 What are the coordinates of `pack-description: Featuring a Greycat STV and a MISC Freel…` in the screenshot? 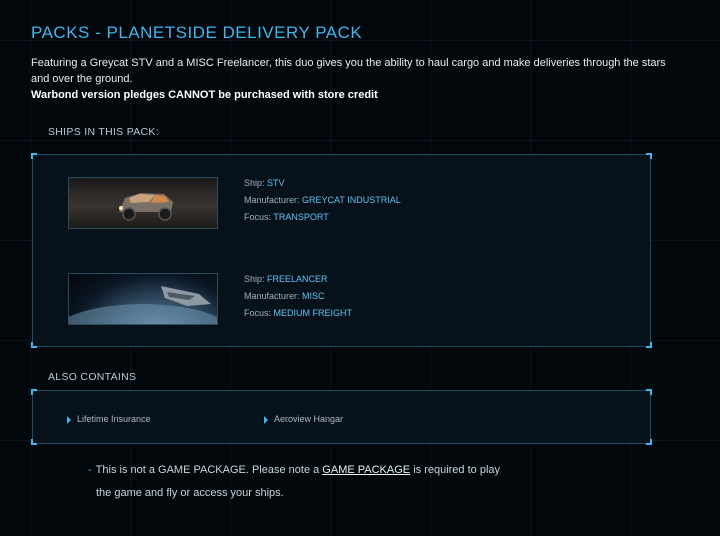 It's located at (351, 79).